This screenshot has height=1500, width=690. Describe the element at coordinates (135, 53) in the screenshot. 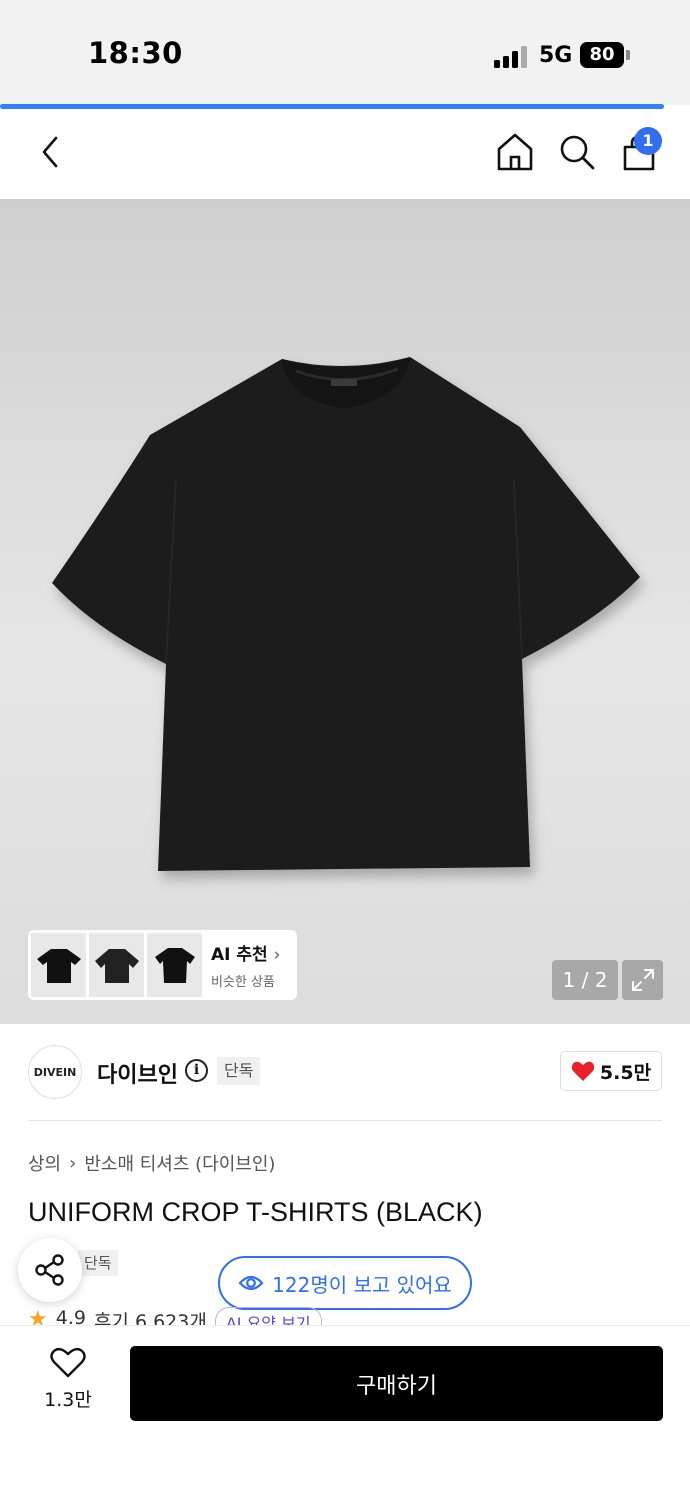

I see `status-time: 18:30` at that location.